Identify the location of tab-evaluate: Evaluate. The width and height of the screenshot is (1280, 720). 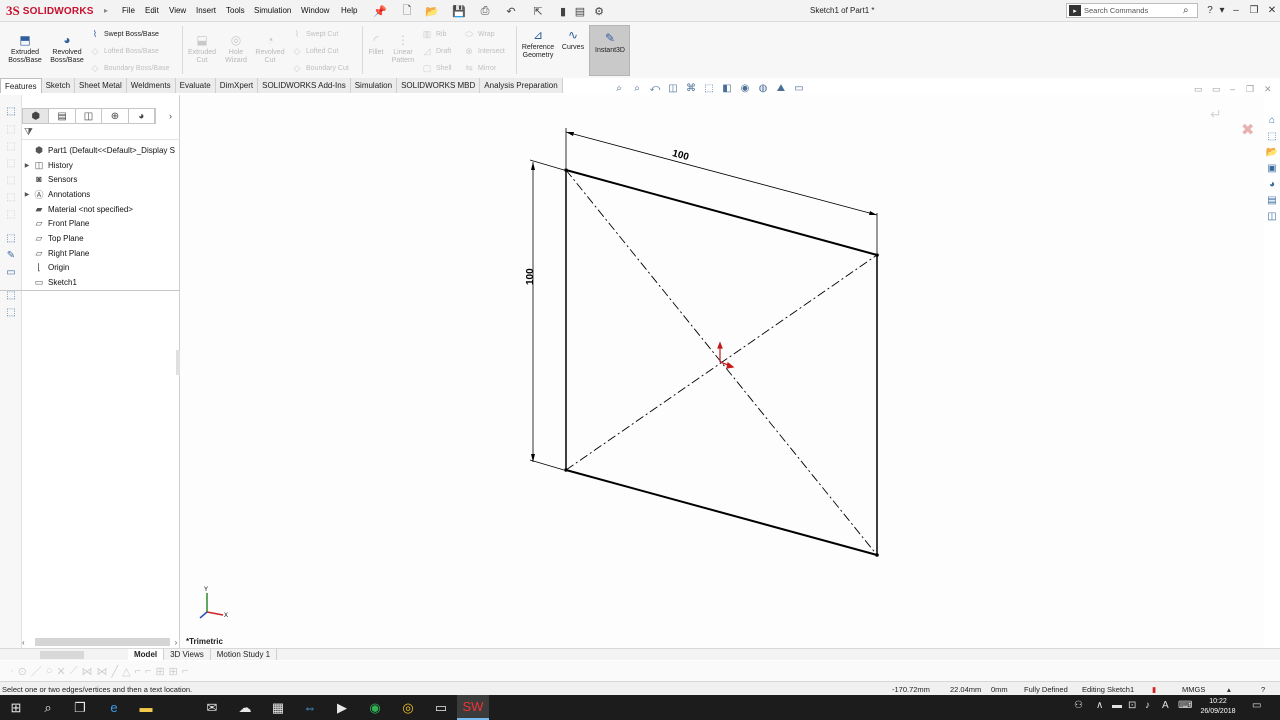
(195, 85).